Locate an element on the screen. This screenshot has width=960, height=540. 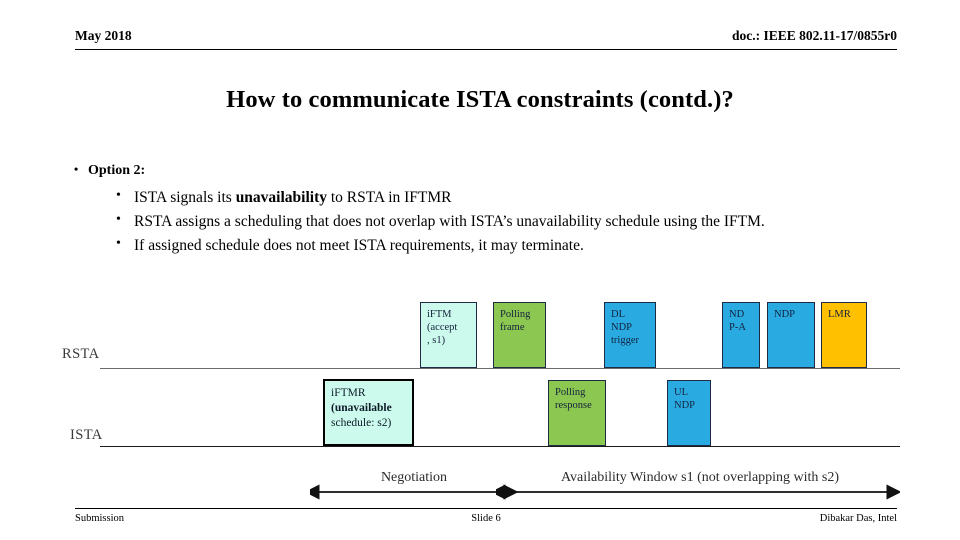
msg-box-dl-ndp-trigger: DL NDP trigger is located at coordinates (630, 335).